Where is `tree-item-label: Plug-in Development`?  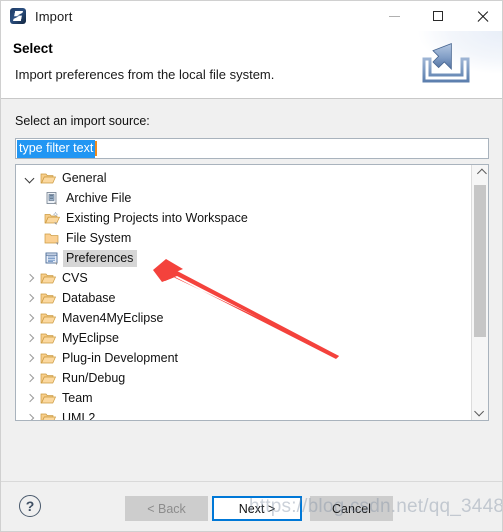
tree-item-label: Plug-in Development is located at coordinates (120, 358).